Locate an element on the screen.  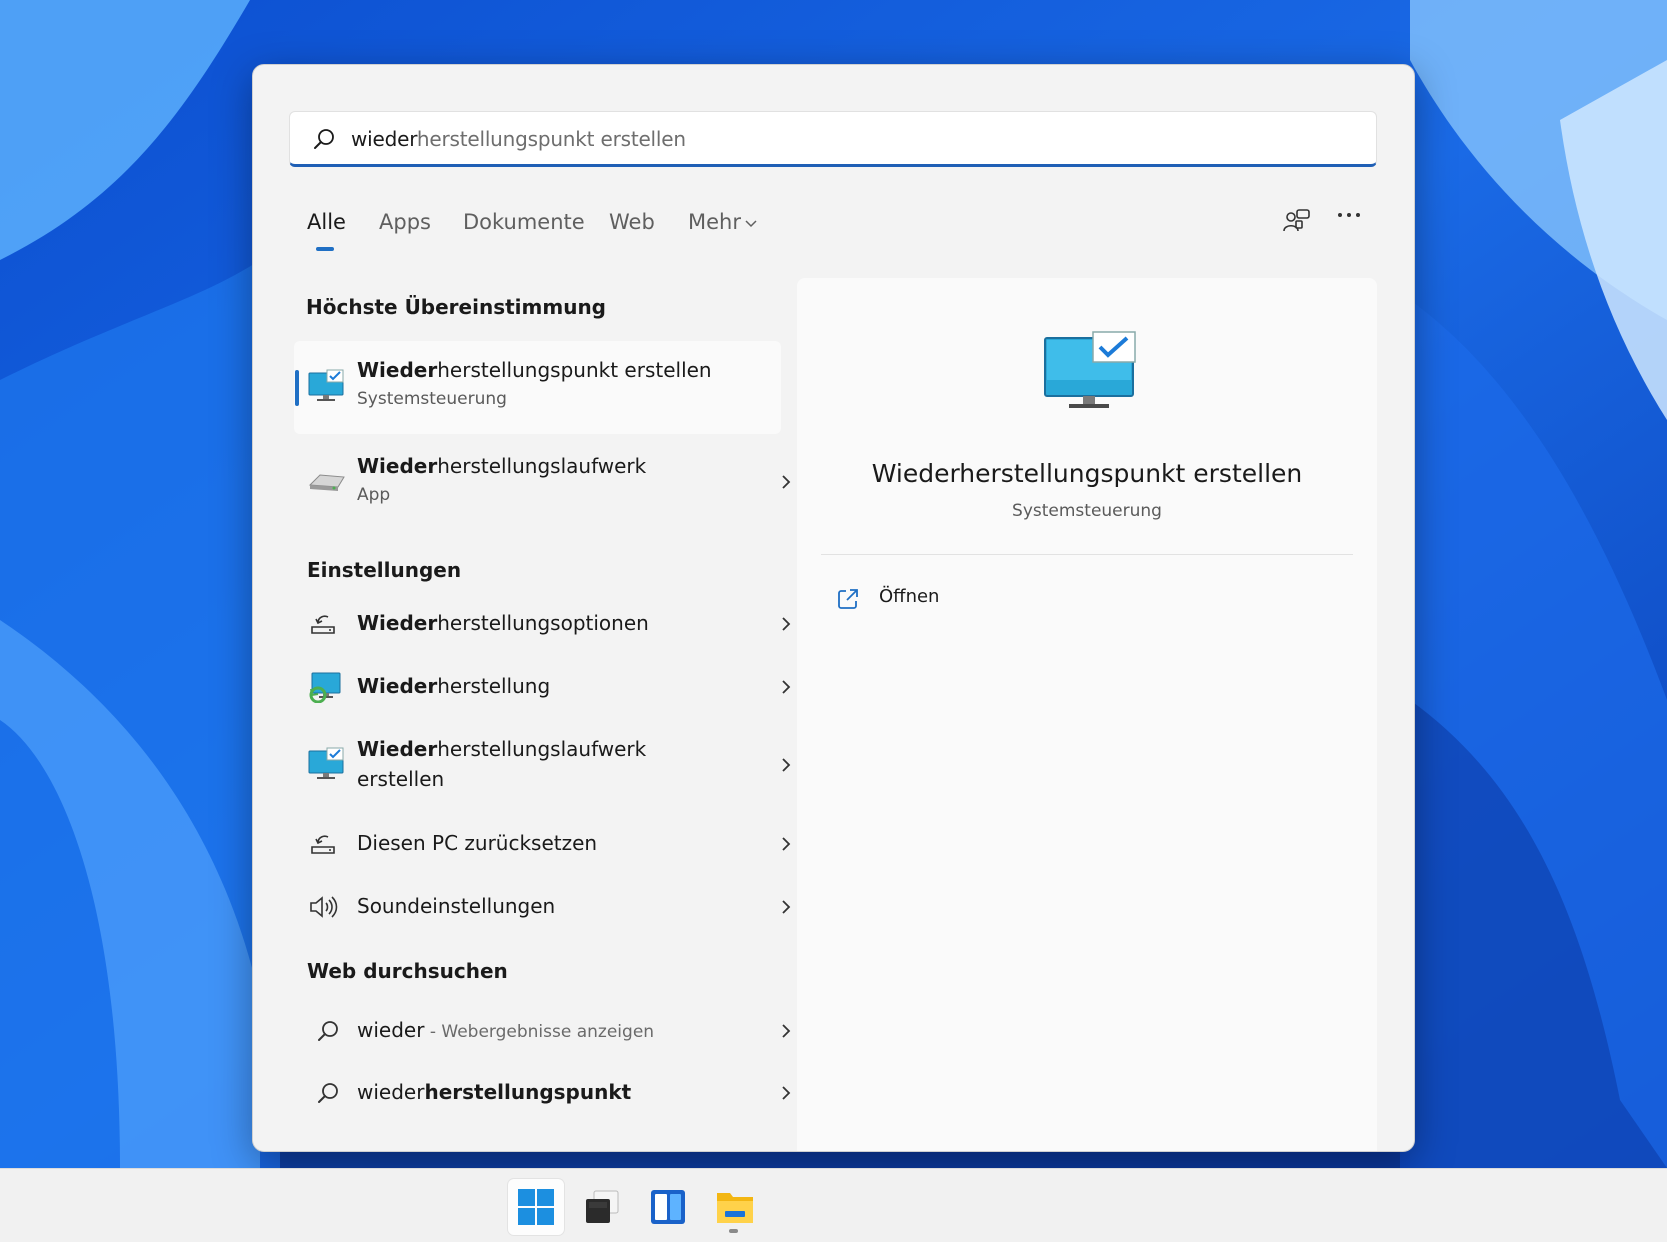
taskbar is located at coordinates (833, 1205).